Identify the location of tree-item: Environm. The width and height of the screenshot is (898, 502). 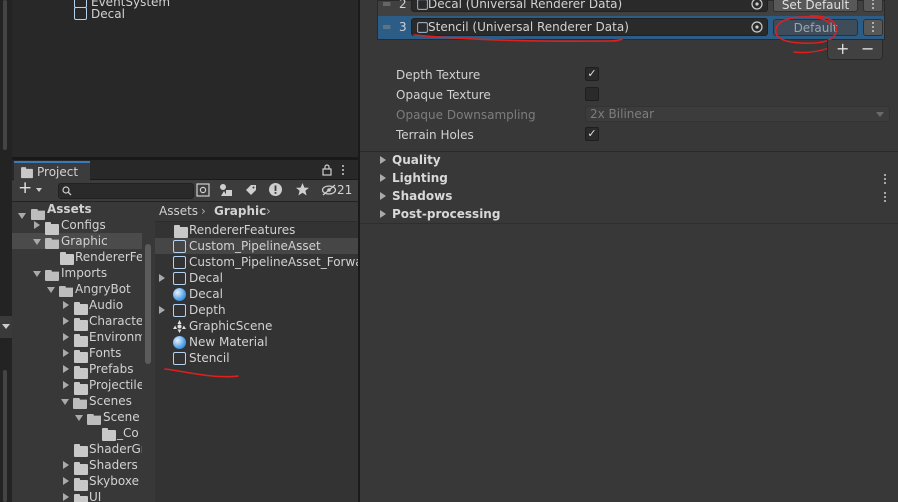
(117, 337).